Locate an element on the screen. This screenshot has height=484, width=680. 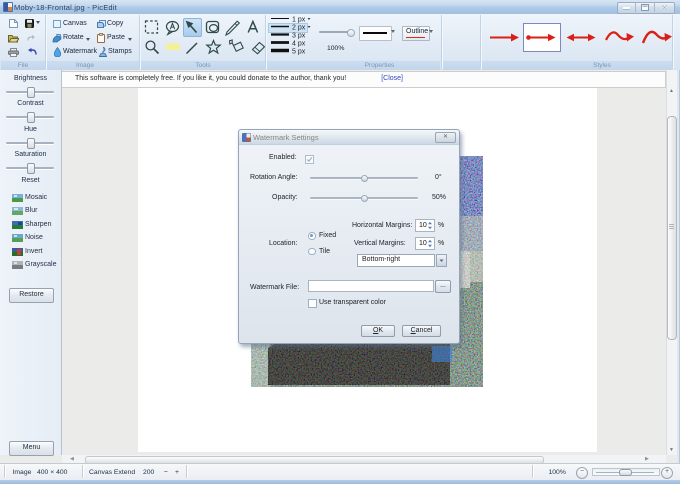
svg-text: 2 px is located at coordinates (299, 28).